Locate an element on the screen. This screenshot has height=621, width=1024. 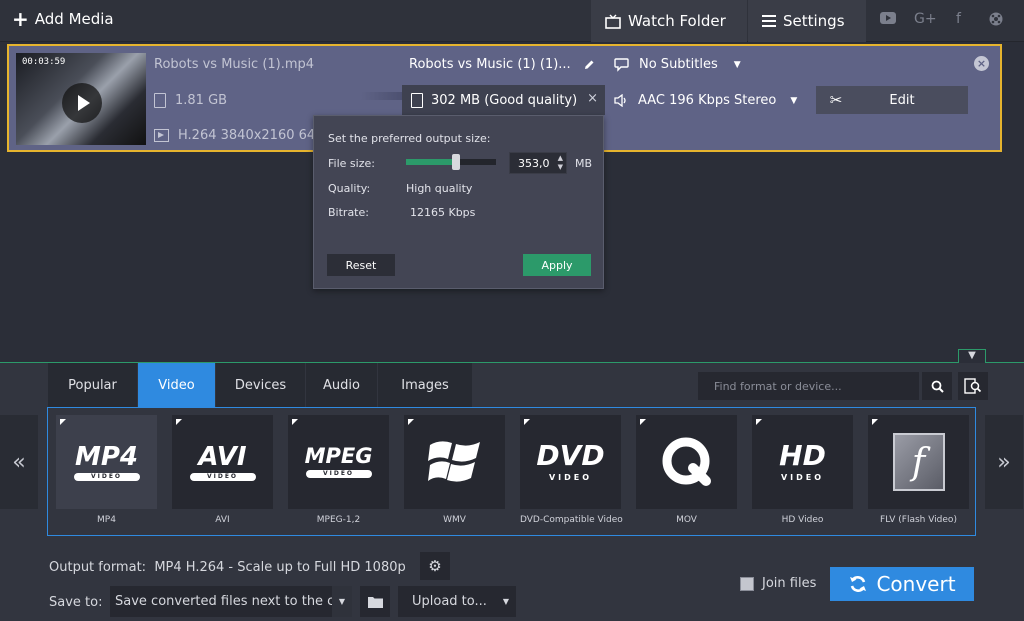
format-tile: f is located at coordinates (918, 462).